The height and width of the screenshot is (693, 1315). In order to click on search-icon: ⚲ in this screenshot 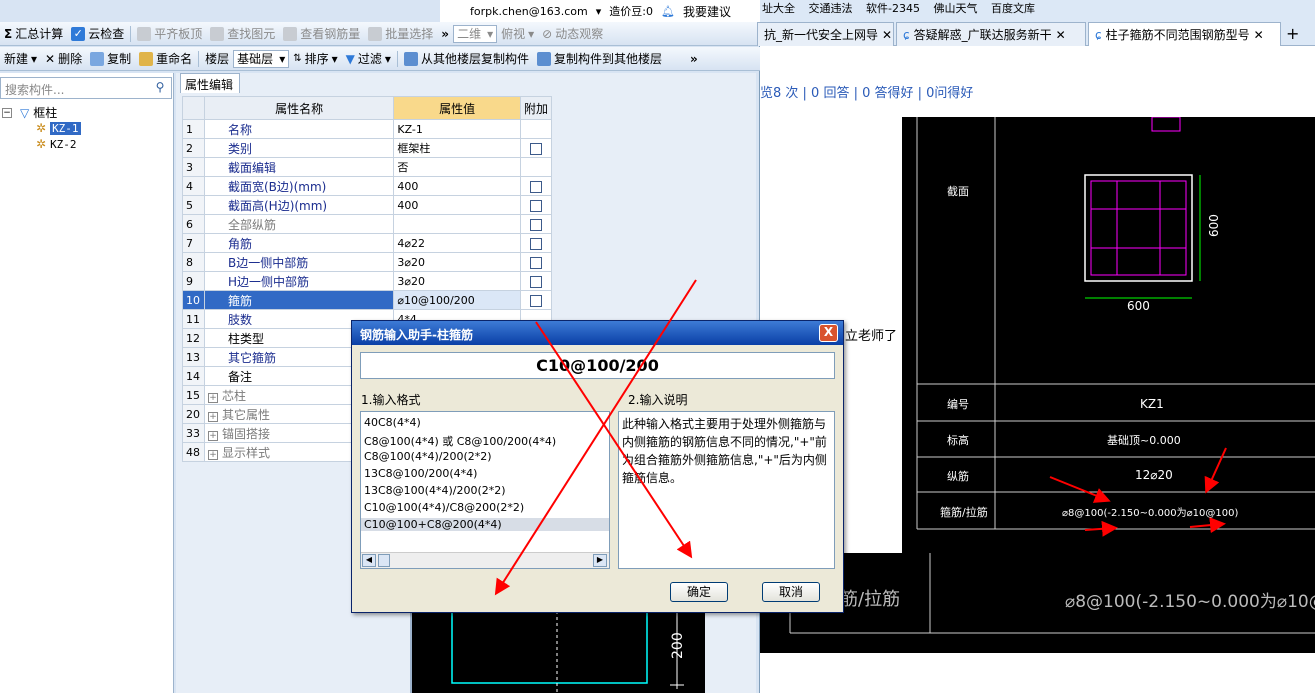, I will do `click(160, 89)`.